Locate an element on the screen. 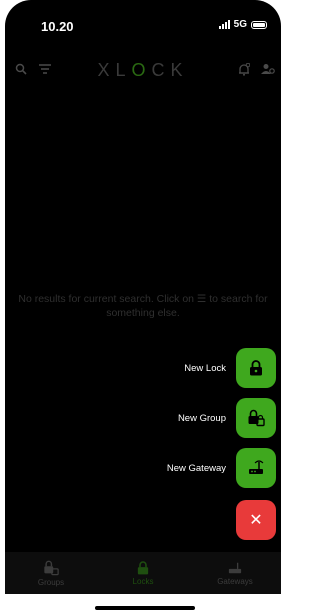 This screenshot has width=320, height=614. home-bar-area is located at coordinates (143, 604).